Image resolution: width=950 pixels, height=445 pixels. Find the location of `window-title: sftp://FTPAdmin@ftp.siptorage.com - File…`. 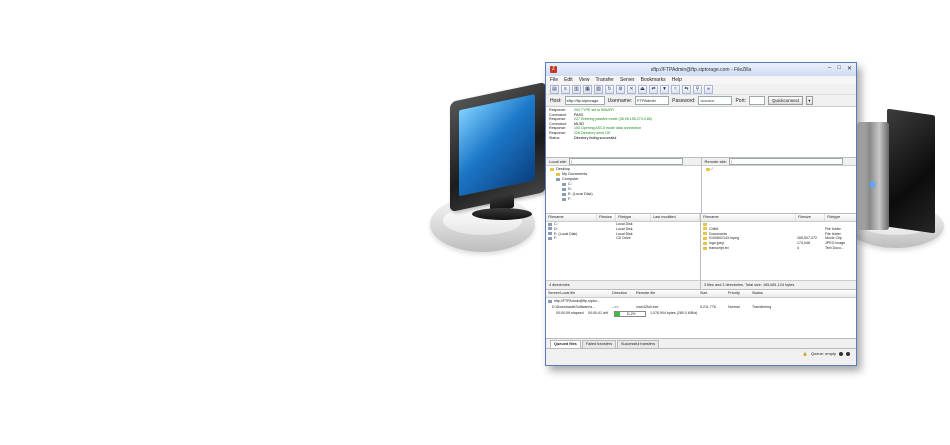

window-title: sftp://FTPAdmin@ftp.siptorage.com - File… is located at coordinates (701, 69).